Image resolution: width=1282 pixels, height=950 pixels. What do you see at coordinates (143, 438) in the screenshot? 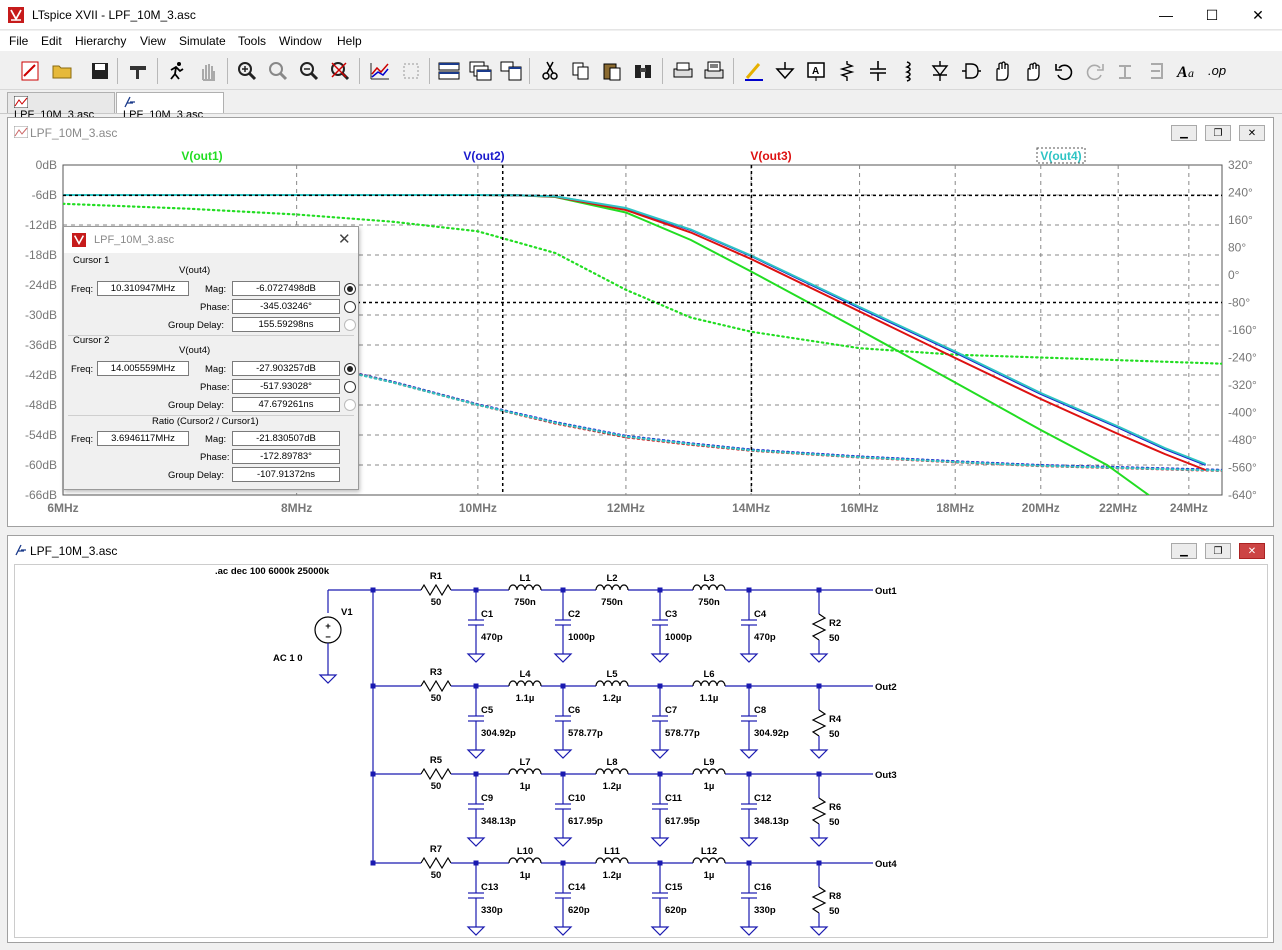
I see `ratio-freq-field: 3.6946117MHz` at bounding box center [143, 438].